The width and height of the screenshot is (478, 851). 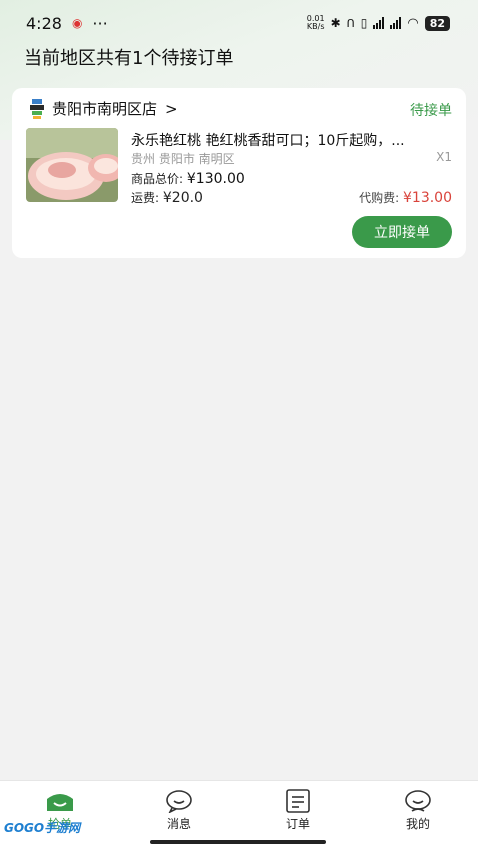 What do you see at coordinates (297, 824) in the screenshot?
I see `tab-label-orders: 订单` at bounding box center [297, 824].